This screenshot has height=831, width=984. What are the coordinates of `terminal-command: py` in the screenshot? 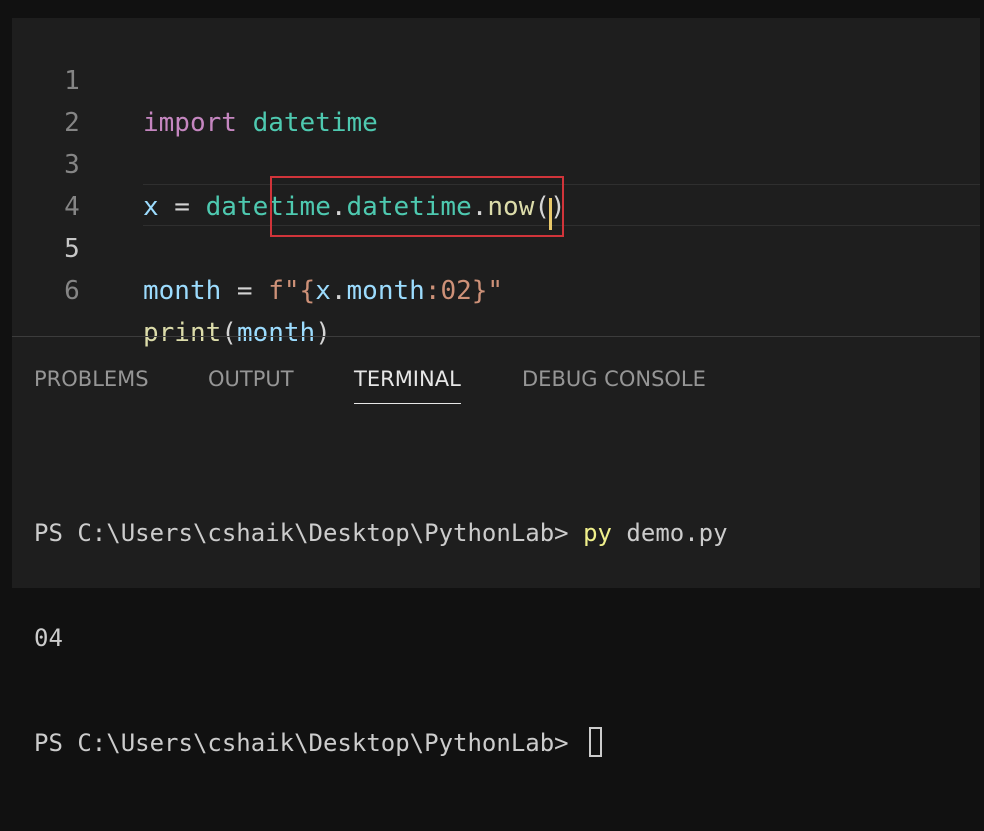 It's located at (597, 533).